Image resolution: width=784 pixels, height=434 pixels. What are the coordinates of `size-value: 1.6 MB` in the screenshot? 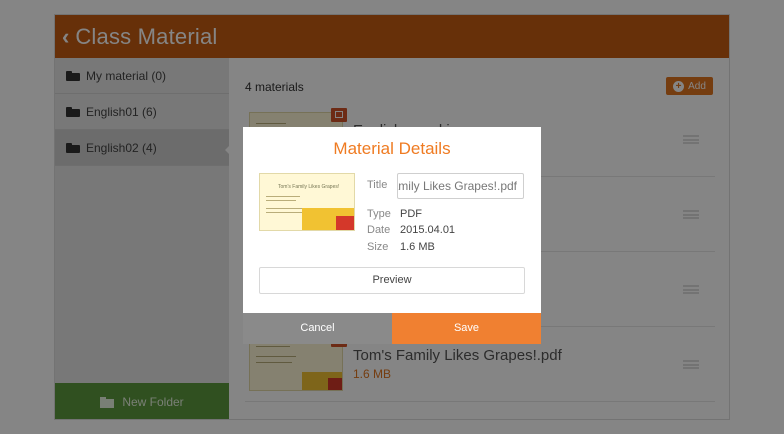 It's located at (417, 247).